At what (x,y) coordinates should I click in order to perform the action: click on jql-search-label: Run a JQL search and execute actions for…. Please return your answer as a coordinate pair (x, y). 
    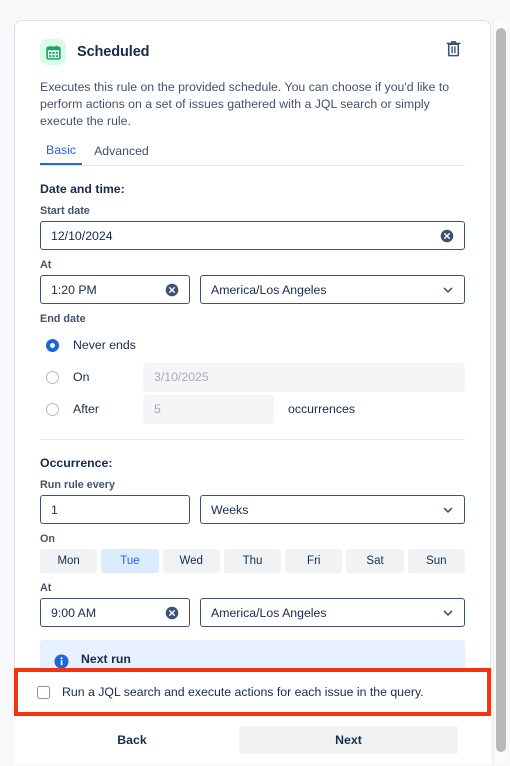
    Looking at the image, I should click on (243, 692).